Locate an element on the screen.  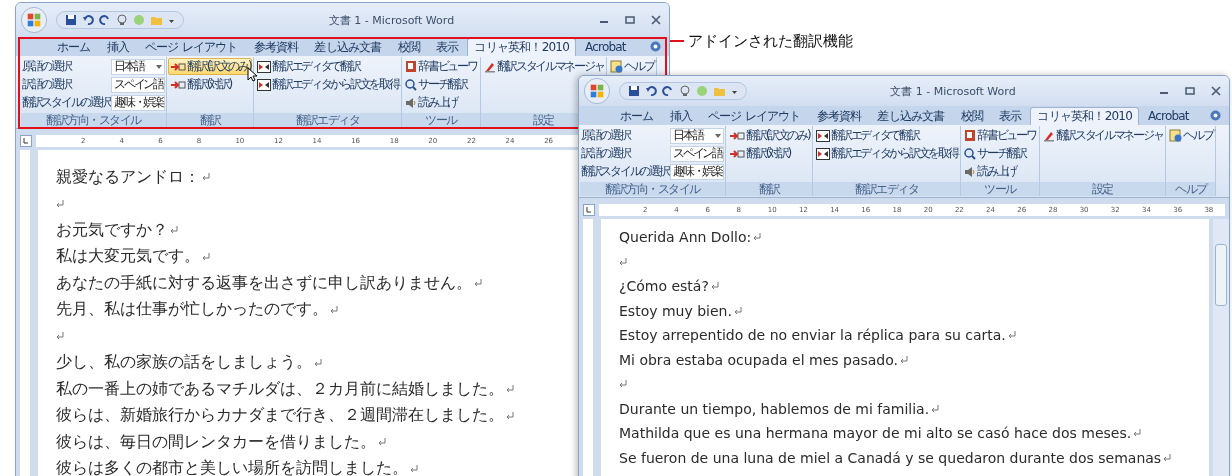
document-text: ¿Cómo está? is located at coordinates (664, 286).